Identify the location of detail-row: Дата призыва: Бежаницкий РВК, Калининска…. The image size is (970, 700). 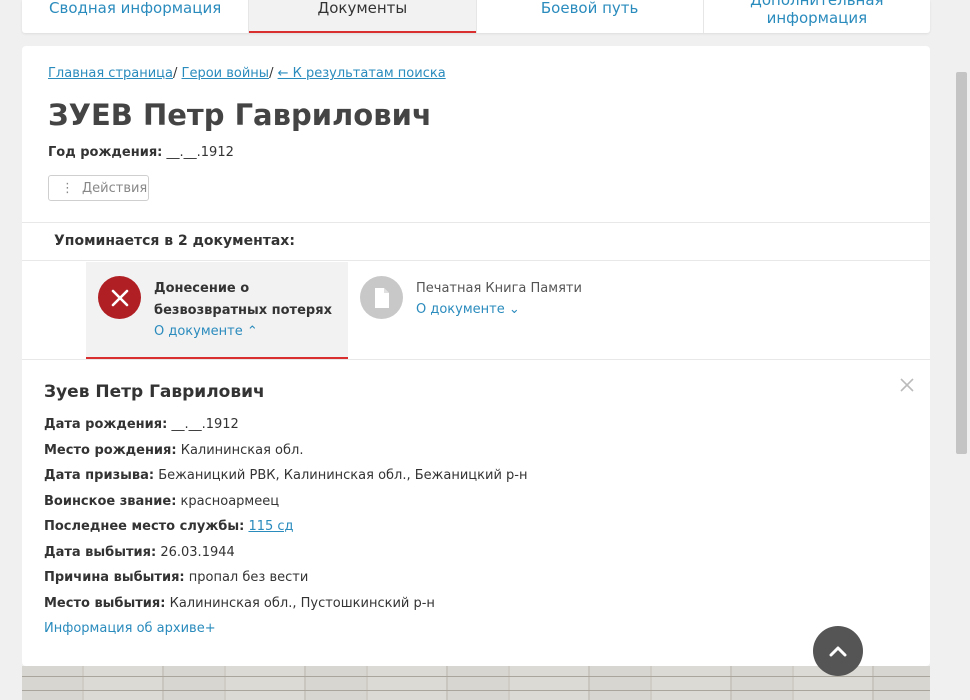
(285, 480).